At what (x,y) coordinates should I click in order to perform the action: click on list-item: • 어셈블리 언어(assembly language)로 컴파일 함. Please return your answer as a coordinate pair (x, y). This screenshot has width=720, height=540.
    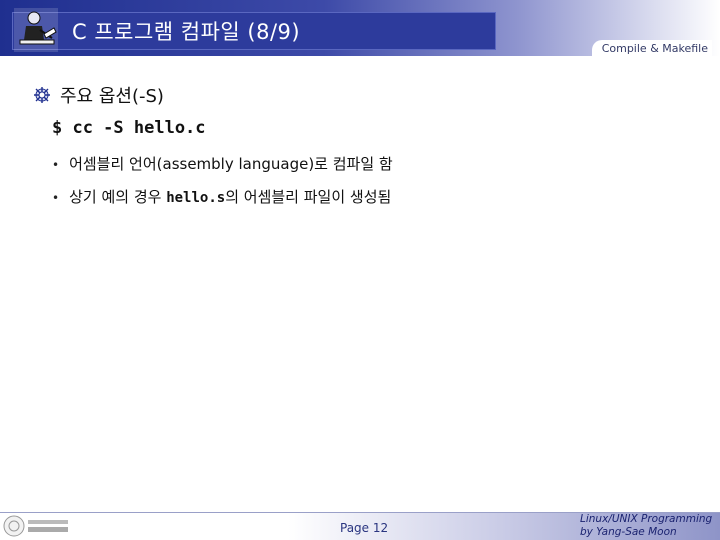
    Looking at the image, I should click on (222, 163).